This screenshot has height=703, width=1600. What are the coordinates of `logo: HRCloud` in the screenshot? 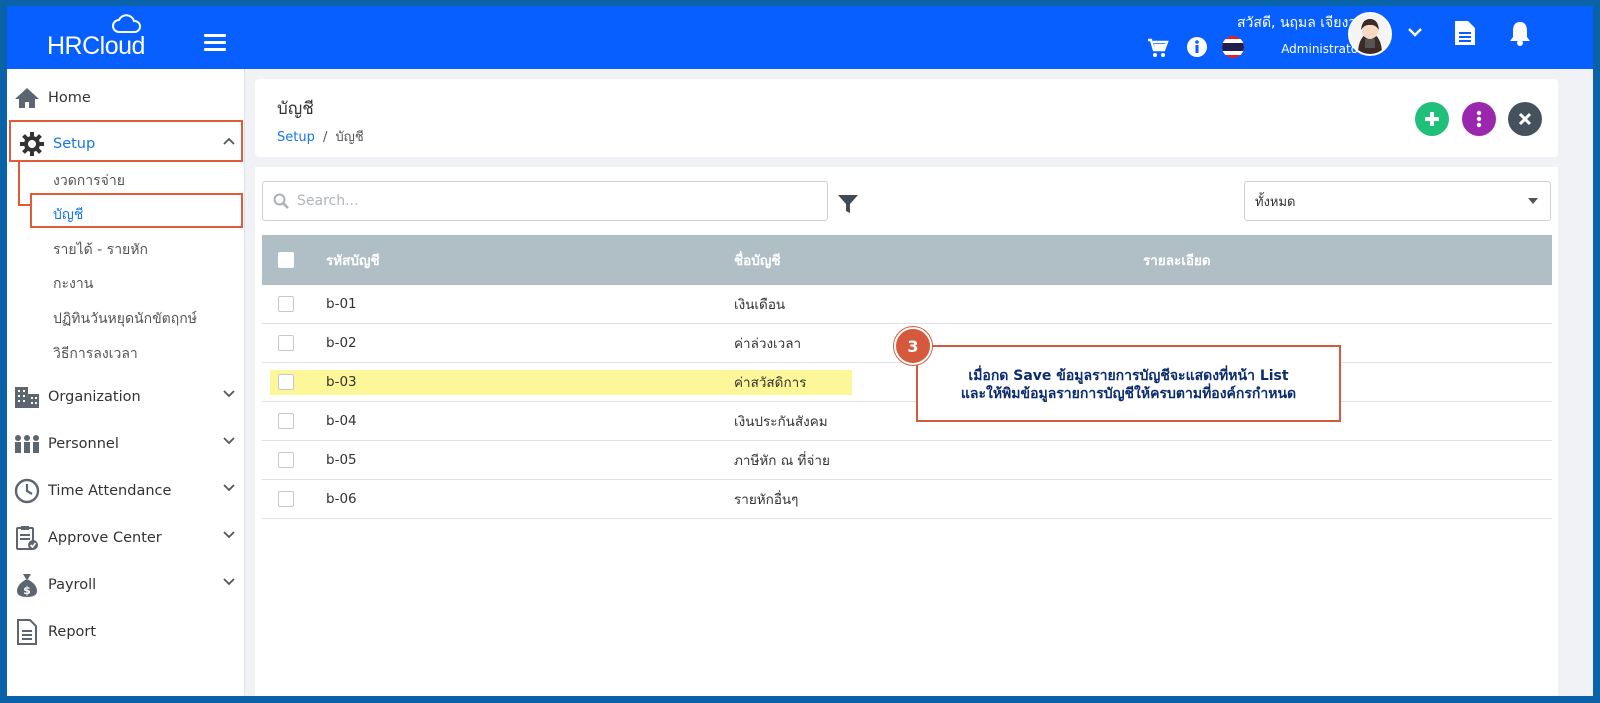 It's located at (107, 38).